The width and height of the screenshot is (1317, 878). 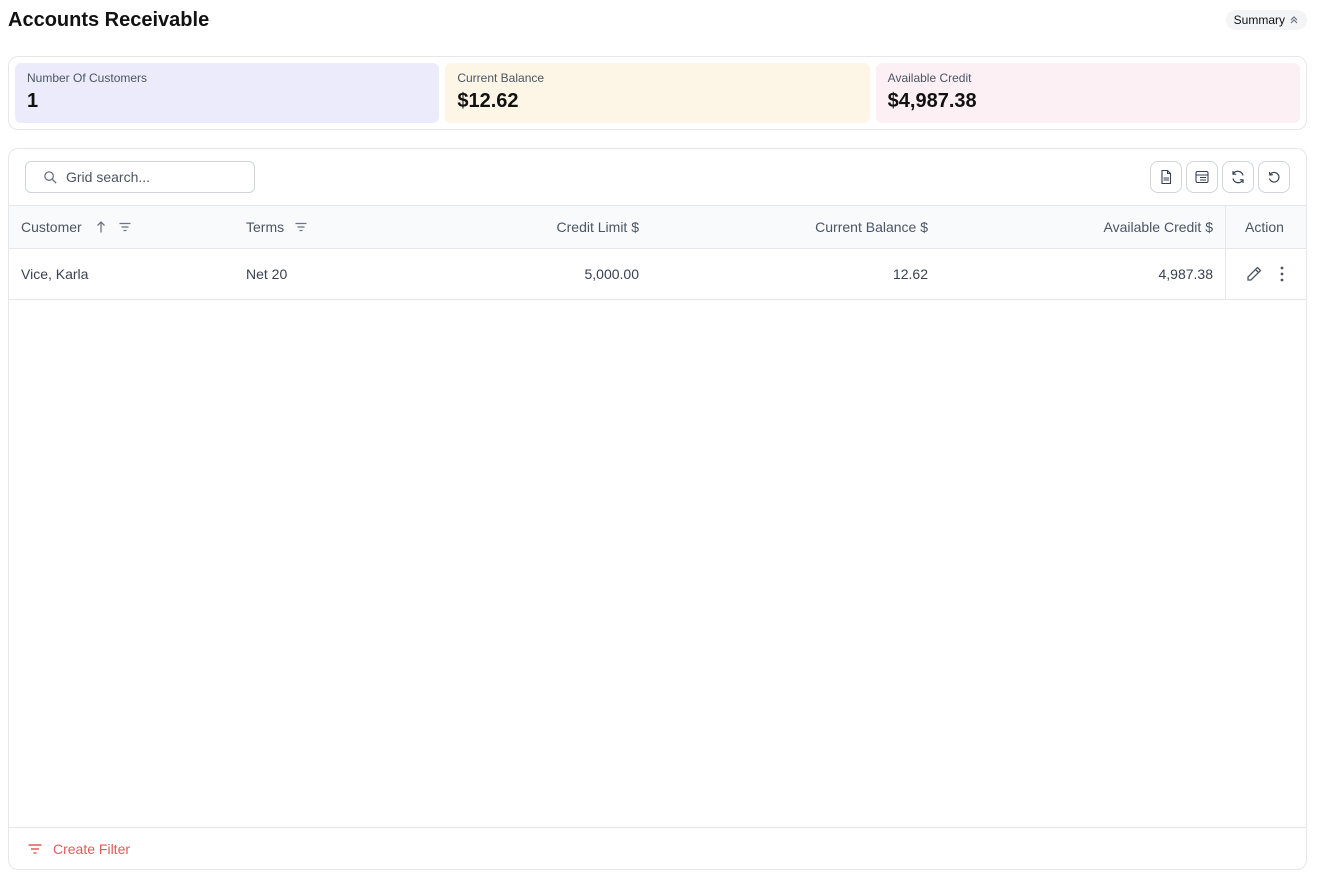 What do you see at coordinates (1294, 20) in the screenshot?
I see `chevron-up-icon` at bounding box center [1294, 20].